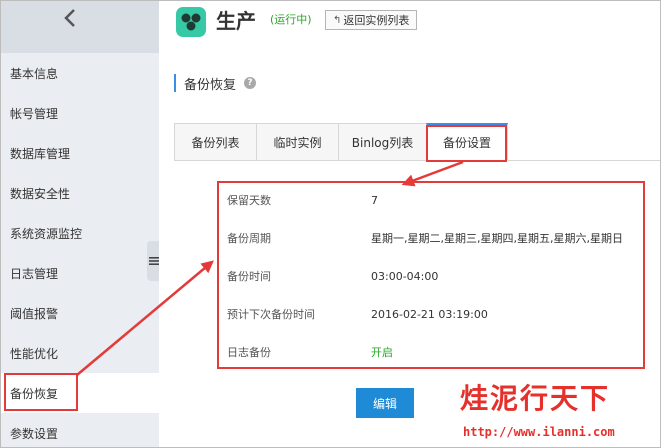  What do you see at coordinates (80, 353) in the screenshot?
I see `sidebar-item-performance: 性能优化` at bounding box center [80, 353].